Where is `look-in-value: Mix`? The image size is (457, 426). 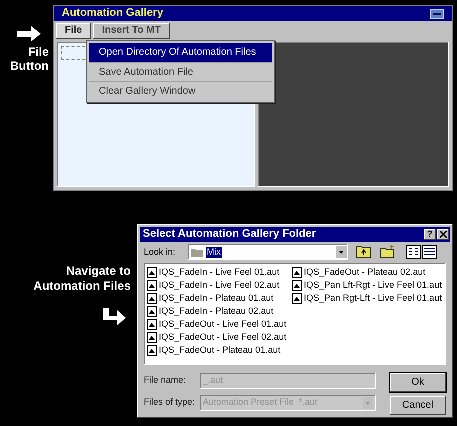
look-in-value: Mix is located at coordinates (214, 252).